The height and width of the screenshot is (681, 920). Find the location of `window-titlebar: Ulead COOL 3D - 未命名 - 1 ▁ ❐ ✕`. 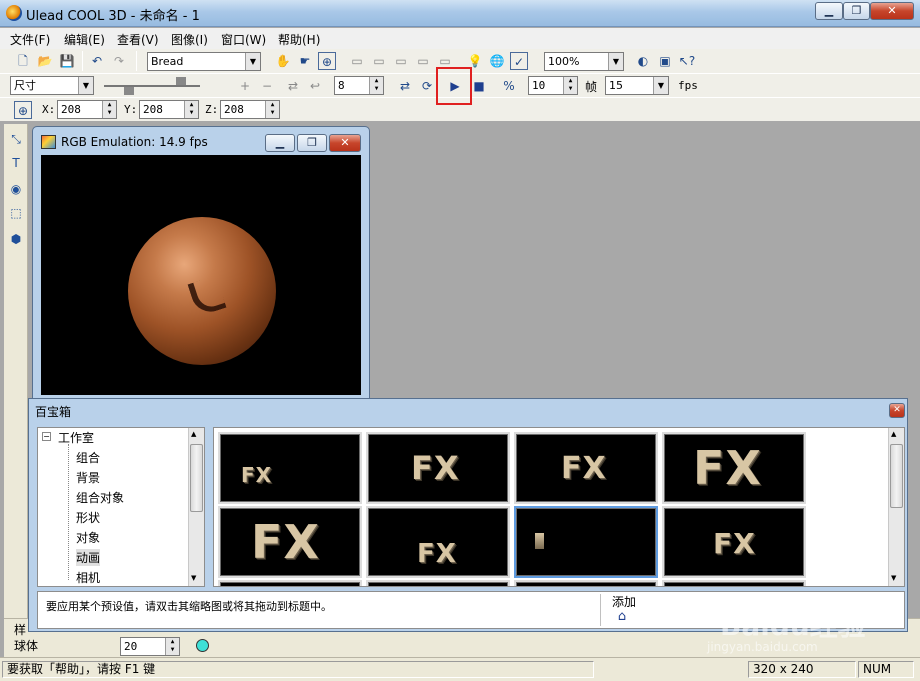

window-titlebar: Ulead COOL 3D - 未命名 - 1 ▁ ❐ ✕ is located at coordinates (460, 13).